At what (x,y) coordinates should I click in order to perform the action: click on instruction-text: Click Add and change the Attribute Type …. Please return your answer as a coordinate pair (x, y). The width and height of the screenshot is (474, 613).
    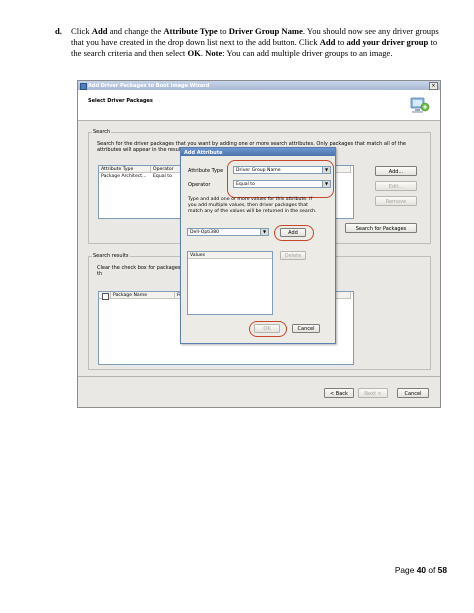
    Looking at the image, I should click on (255, 42).